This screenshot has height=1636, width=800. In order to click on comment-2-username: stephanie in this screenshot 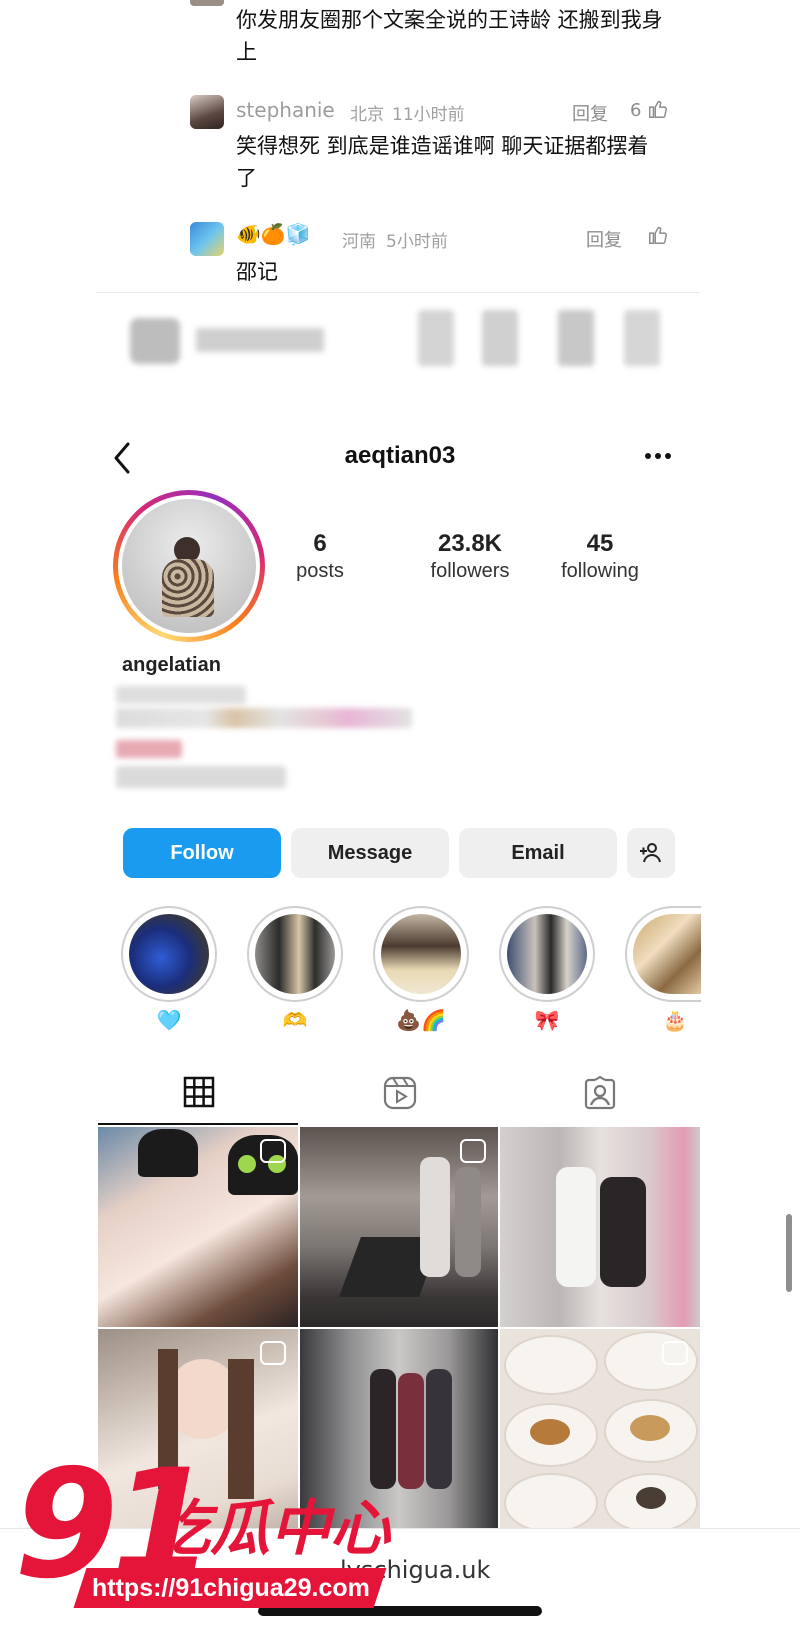, I will do `click(285, 110)`.